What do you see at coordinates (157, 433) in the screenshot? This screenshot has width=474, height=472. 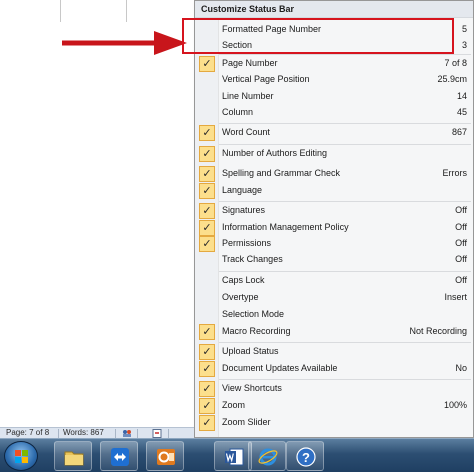 I see `proofing-status-icon` at bounding box center [157, 433].